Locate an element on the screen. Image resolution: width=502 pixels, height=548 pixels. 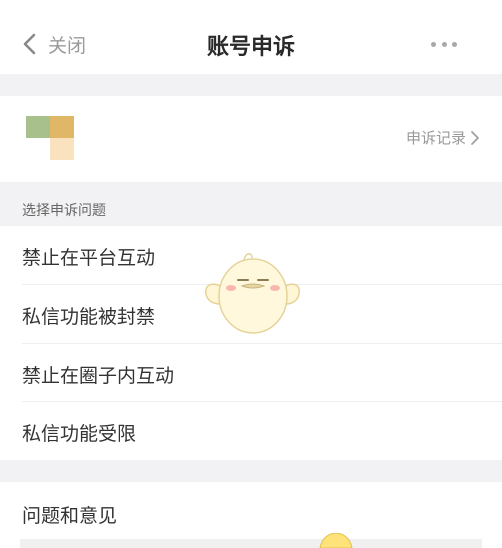
appeal-record-link: 申诉记录 is located at coordinates (443, 137).